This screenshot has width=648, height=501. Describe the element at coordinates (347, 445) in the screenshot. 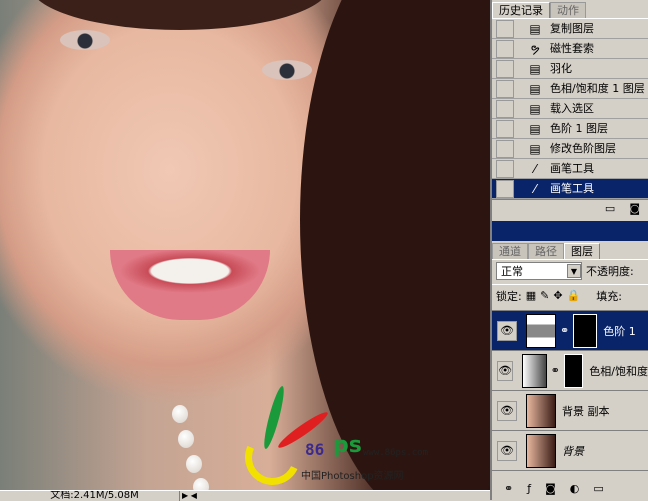

I see `logo-ps: ps` at that location.